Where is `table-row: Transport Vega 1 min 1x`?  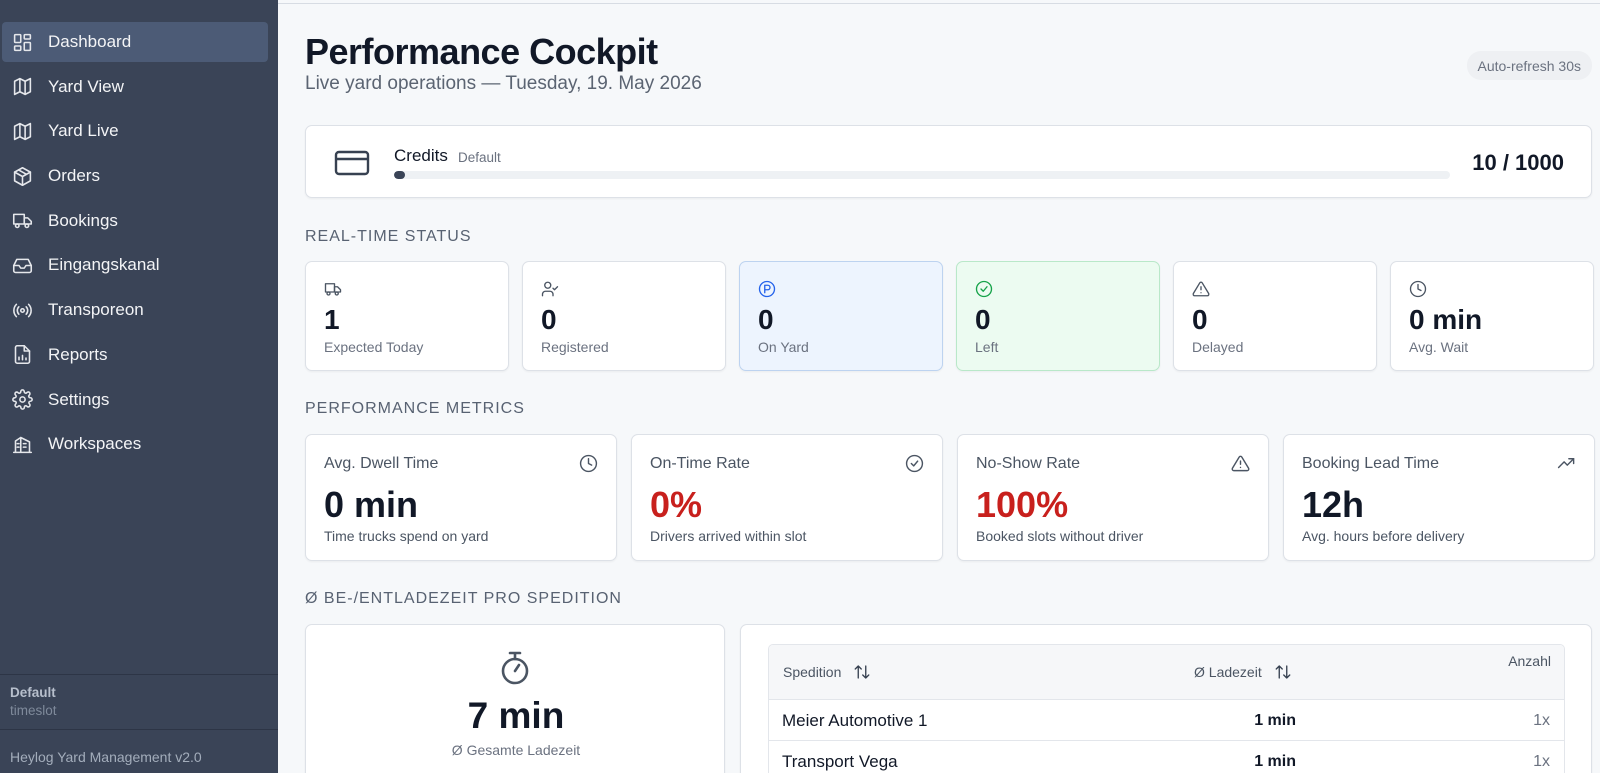 table-row: Transport Vega 1 min 1x is located at coordinates (1166, 757).